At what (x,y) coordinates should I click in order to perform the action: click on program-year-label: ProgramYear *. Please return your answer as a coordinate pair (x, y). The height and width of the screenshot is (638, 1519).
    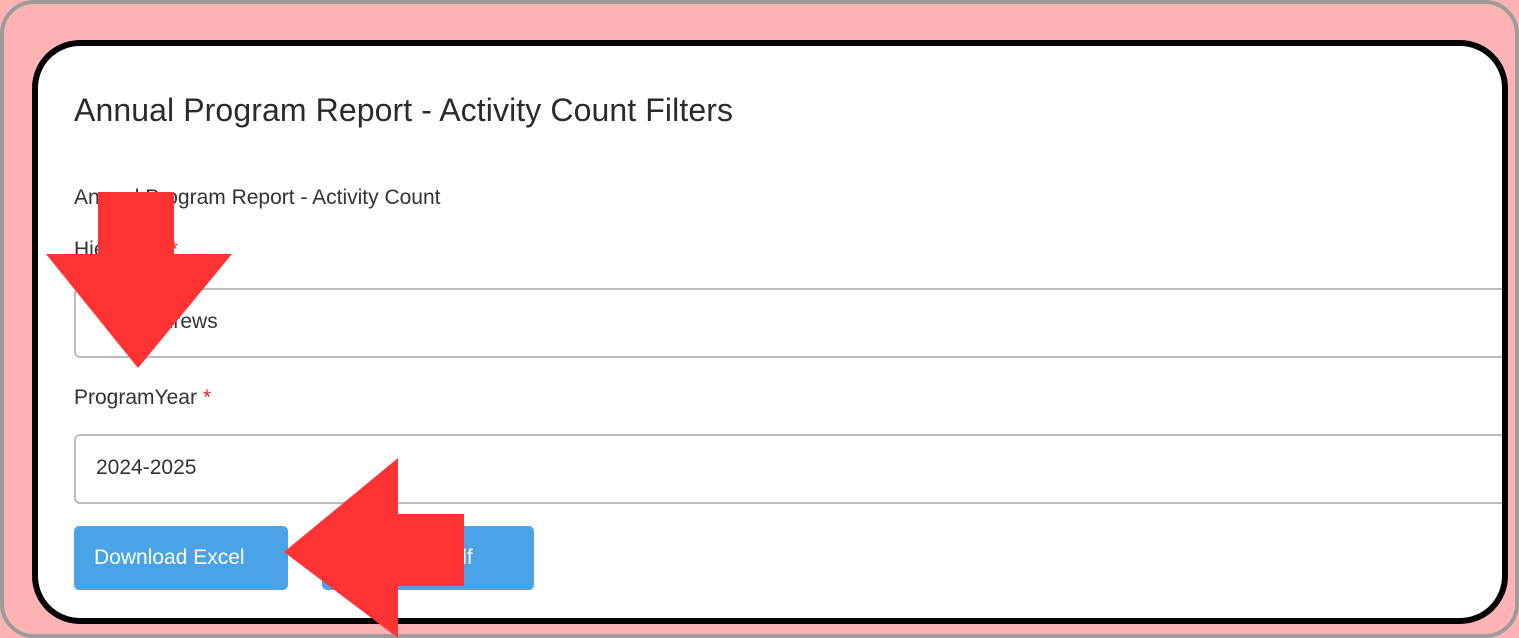
    Looking at the image, I should click on (142, 398).